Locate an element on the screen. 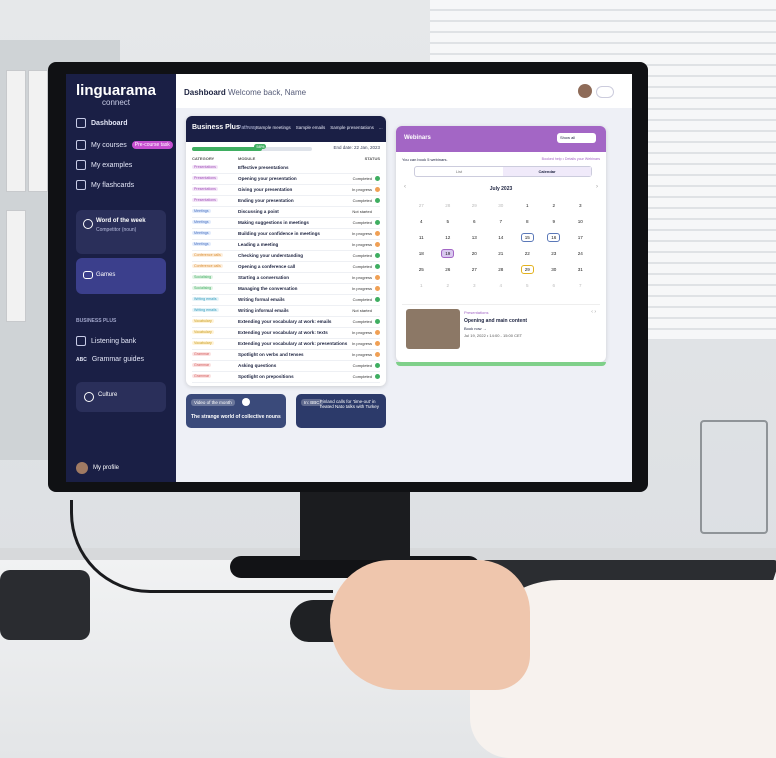  sidebar-item-dashboard: Dashboard is located at coordinates (102, 123).